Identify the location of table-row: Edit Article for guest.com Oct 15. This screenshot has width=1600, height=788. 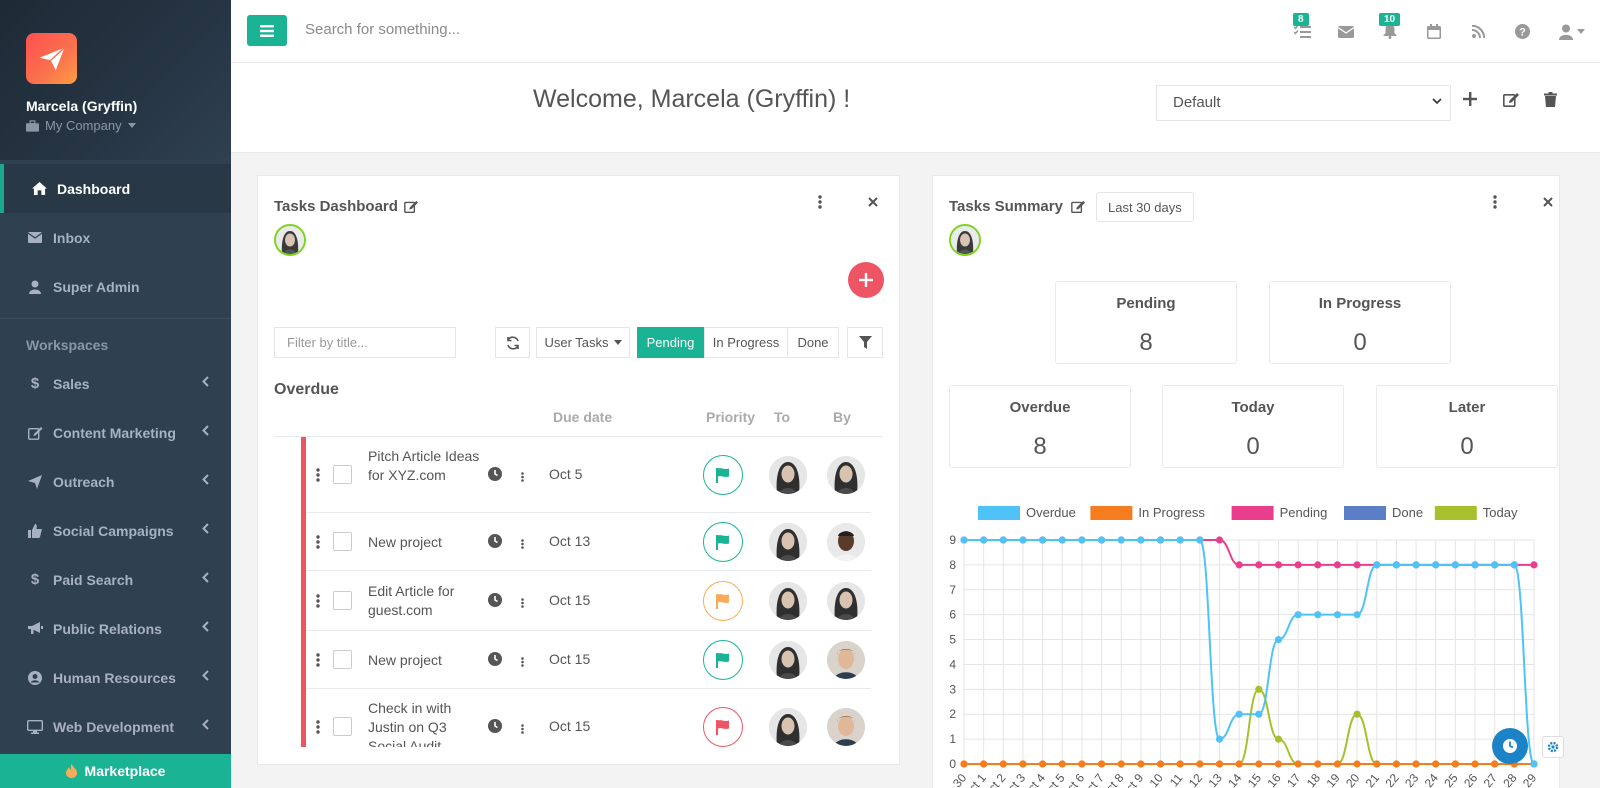
(588, 601).